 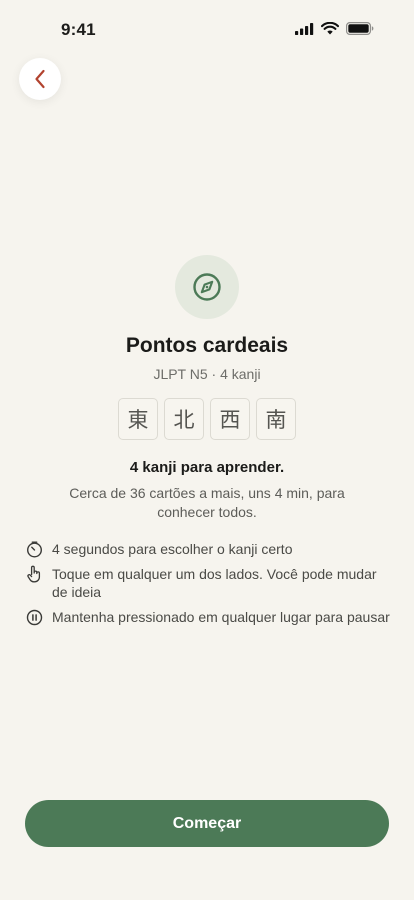 I want to click on tip-text: 4 segundos para escolher o kanji certo, so click(x=172, y=549).